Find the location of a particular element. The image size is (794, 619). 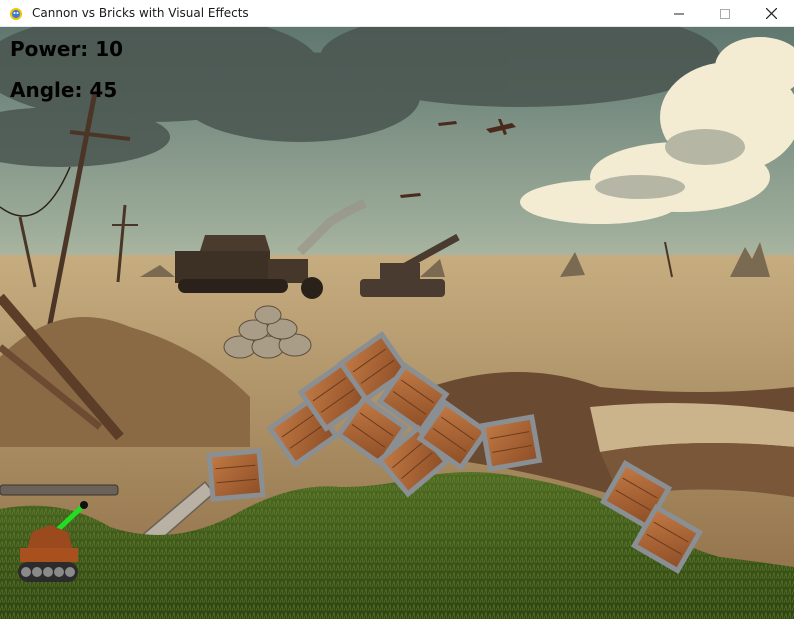

cannon-muzzle is located at coordinates (84, 505).